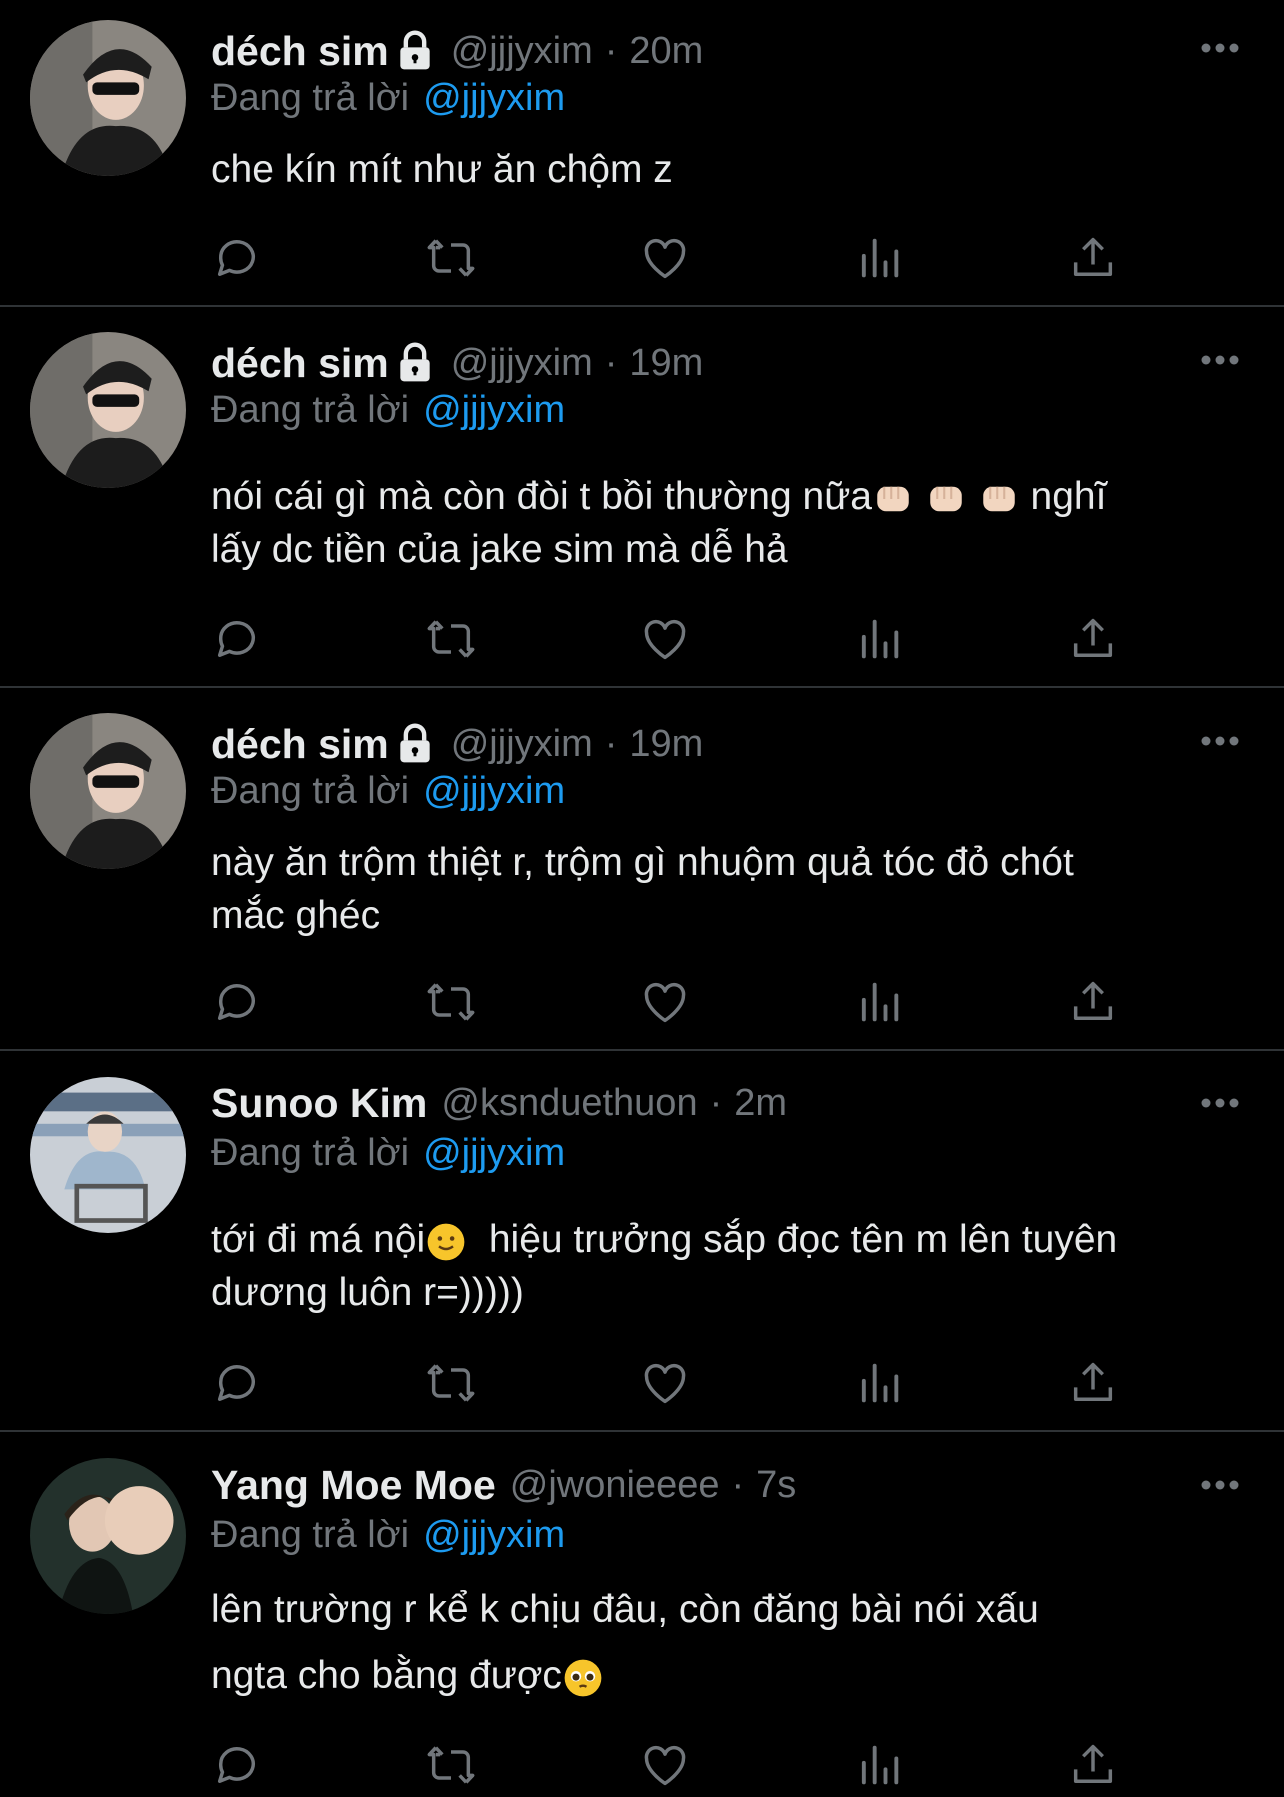  Describe the element at coordinates (446, 1242) in the screenshot. I see `slight-smile-emoji-icon` at that location.